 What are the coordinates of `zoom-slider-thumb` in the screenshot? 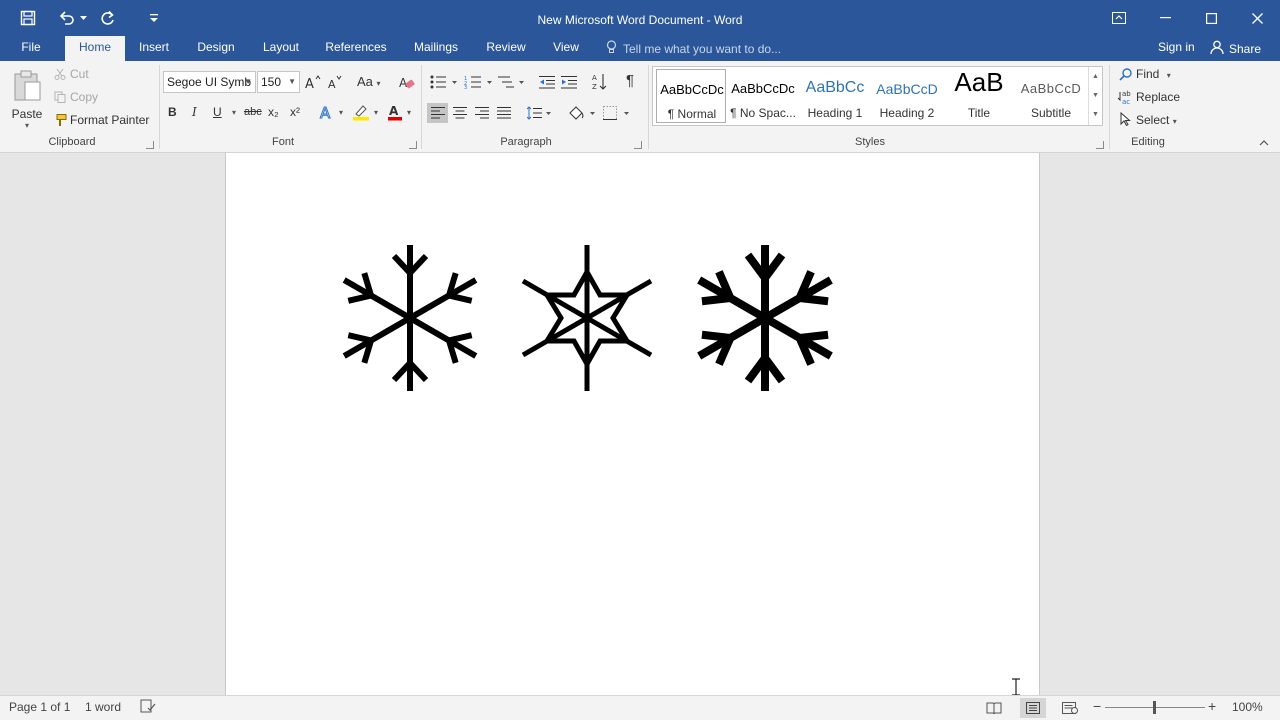 It's located at (1154, 707).